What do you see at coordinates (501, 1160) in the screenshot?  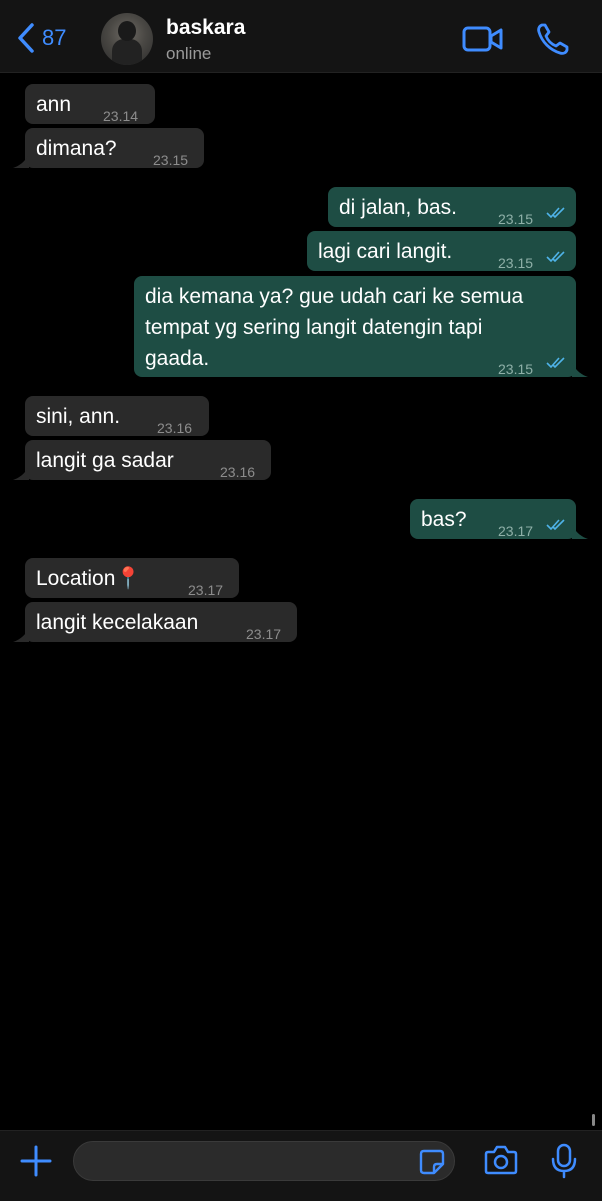 I see `camera-icon` at bounding box center [501, 1160].